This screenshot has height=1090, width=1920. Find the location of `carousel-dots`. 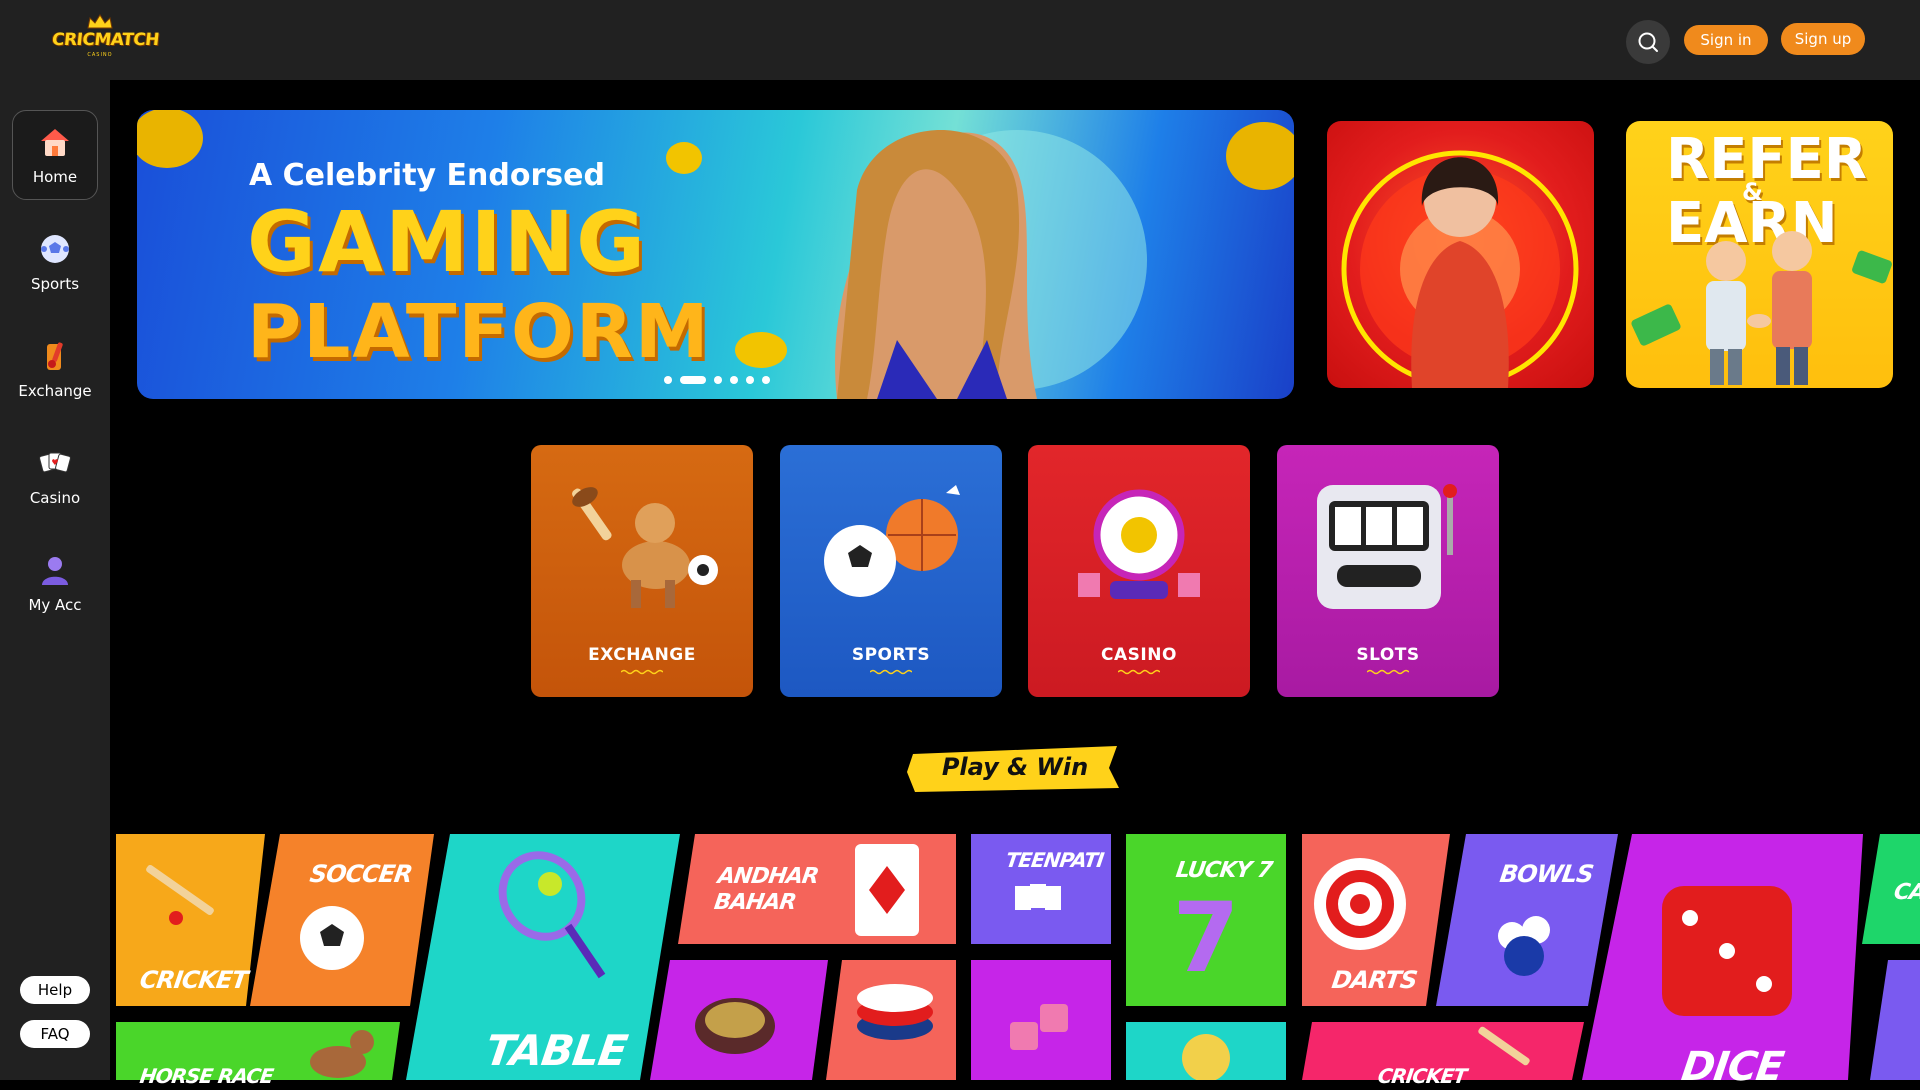

carousel-dots is located at coordinates (717, 380).